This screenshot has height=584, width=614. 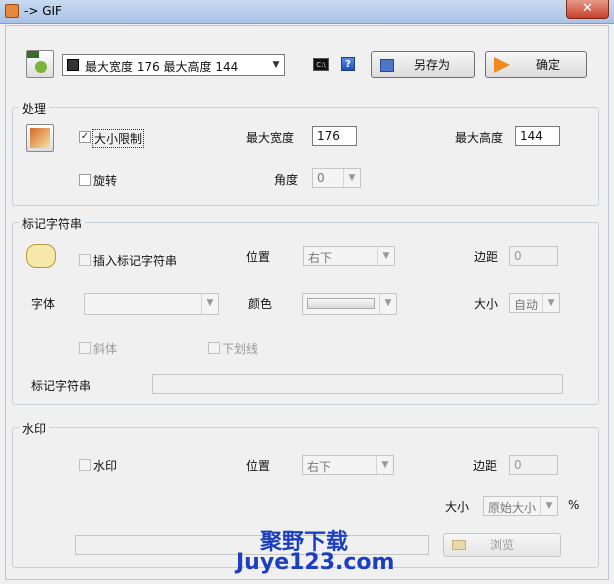 What do you see at coordinates (321, 178) in the screenshot?
I see `angle-value: 0` at bounding box center [321, 178].